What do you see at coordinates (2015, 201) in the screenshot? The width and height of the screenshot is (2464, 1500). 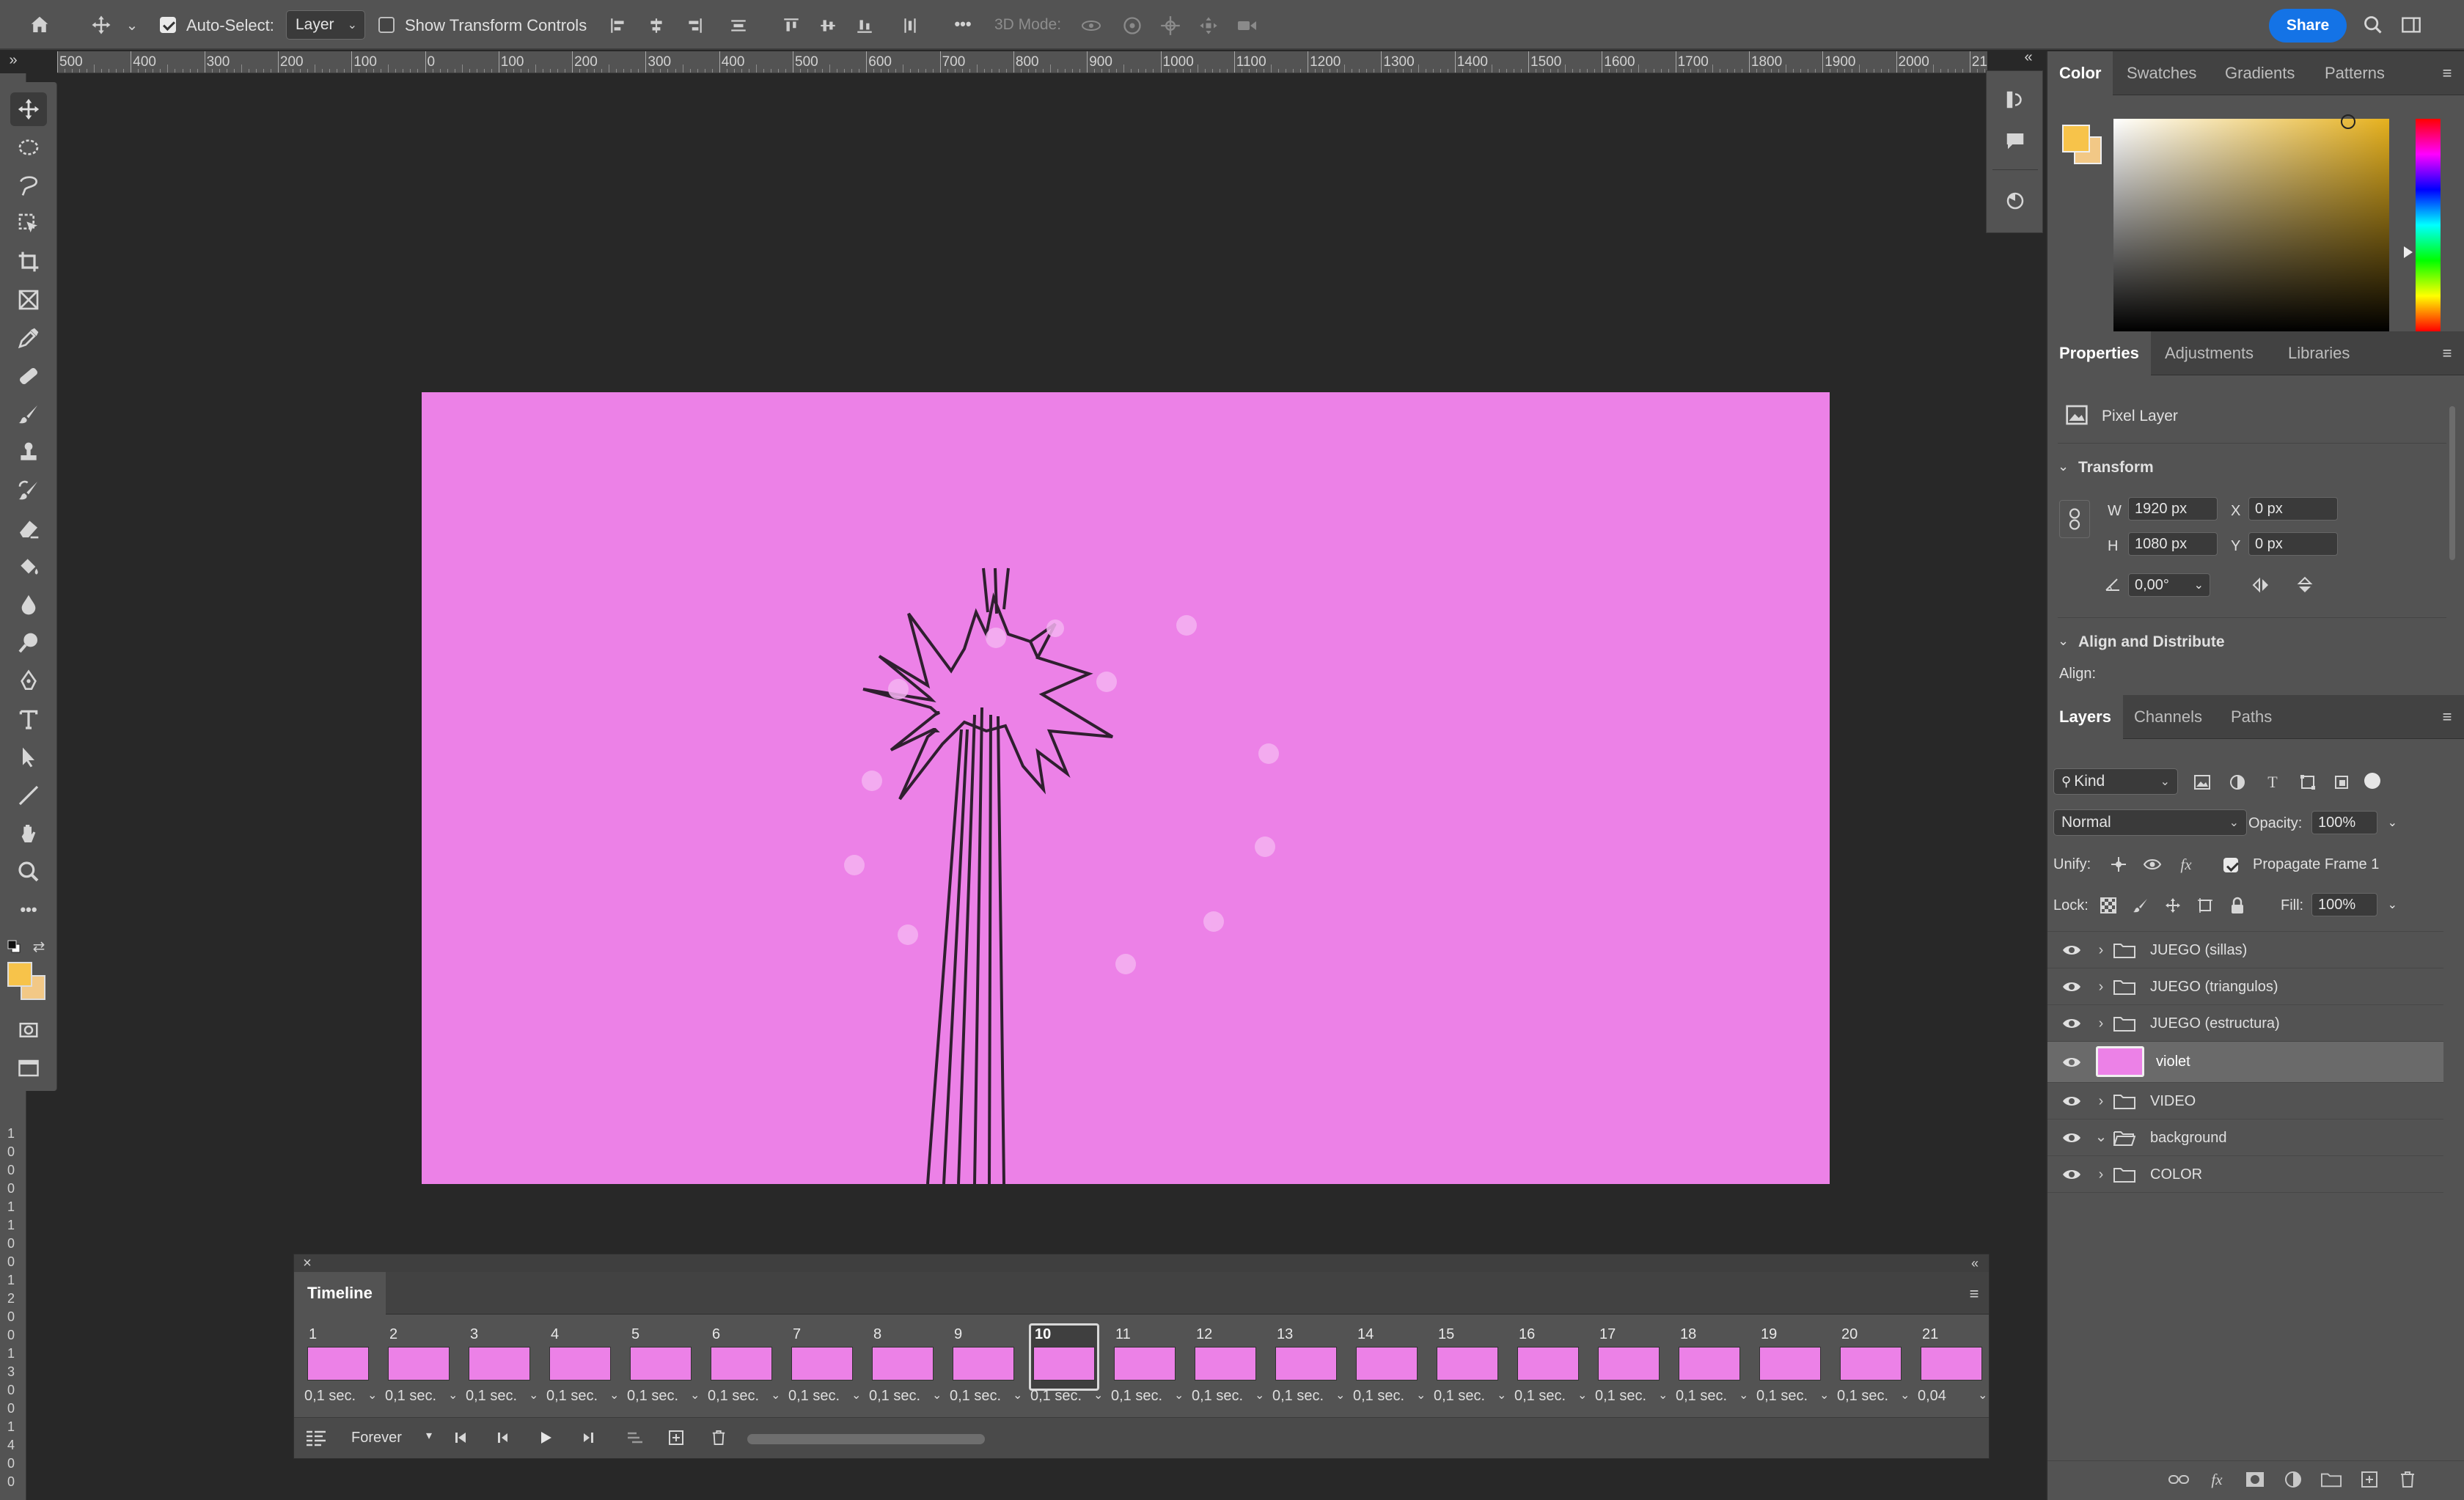 I see `adjust-icon` at bounding box center [2015, 201].